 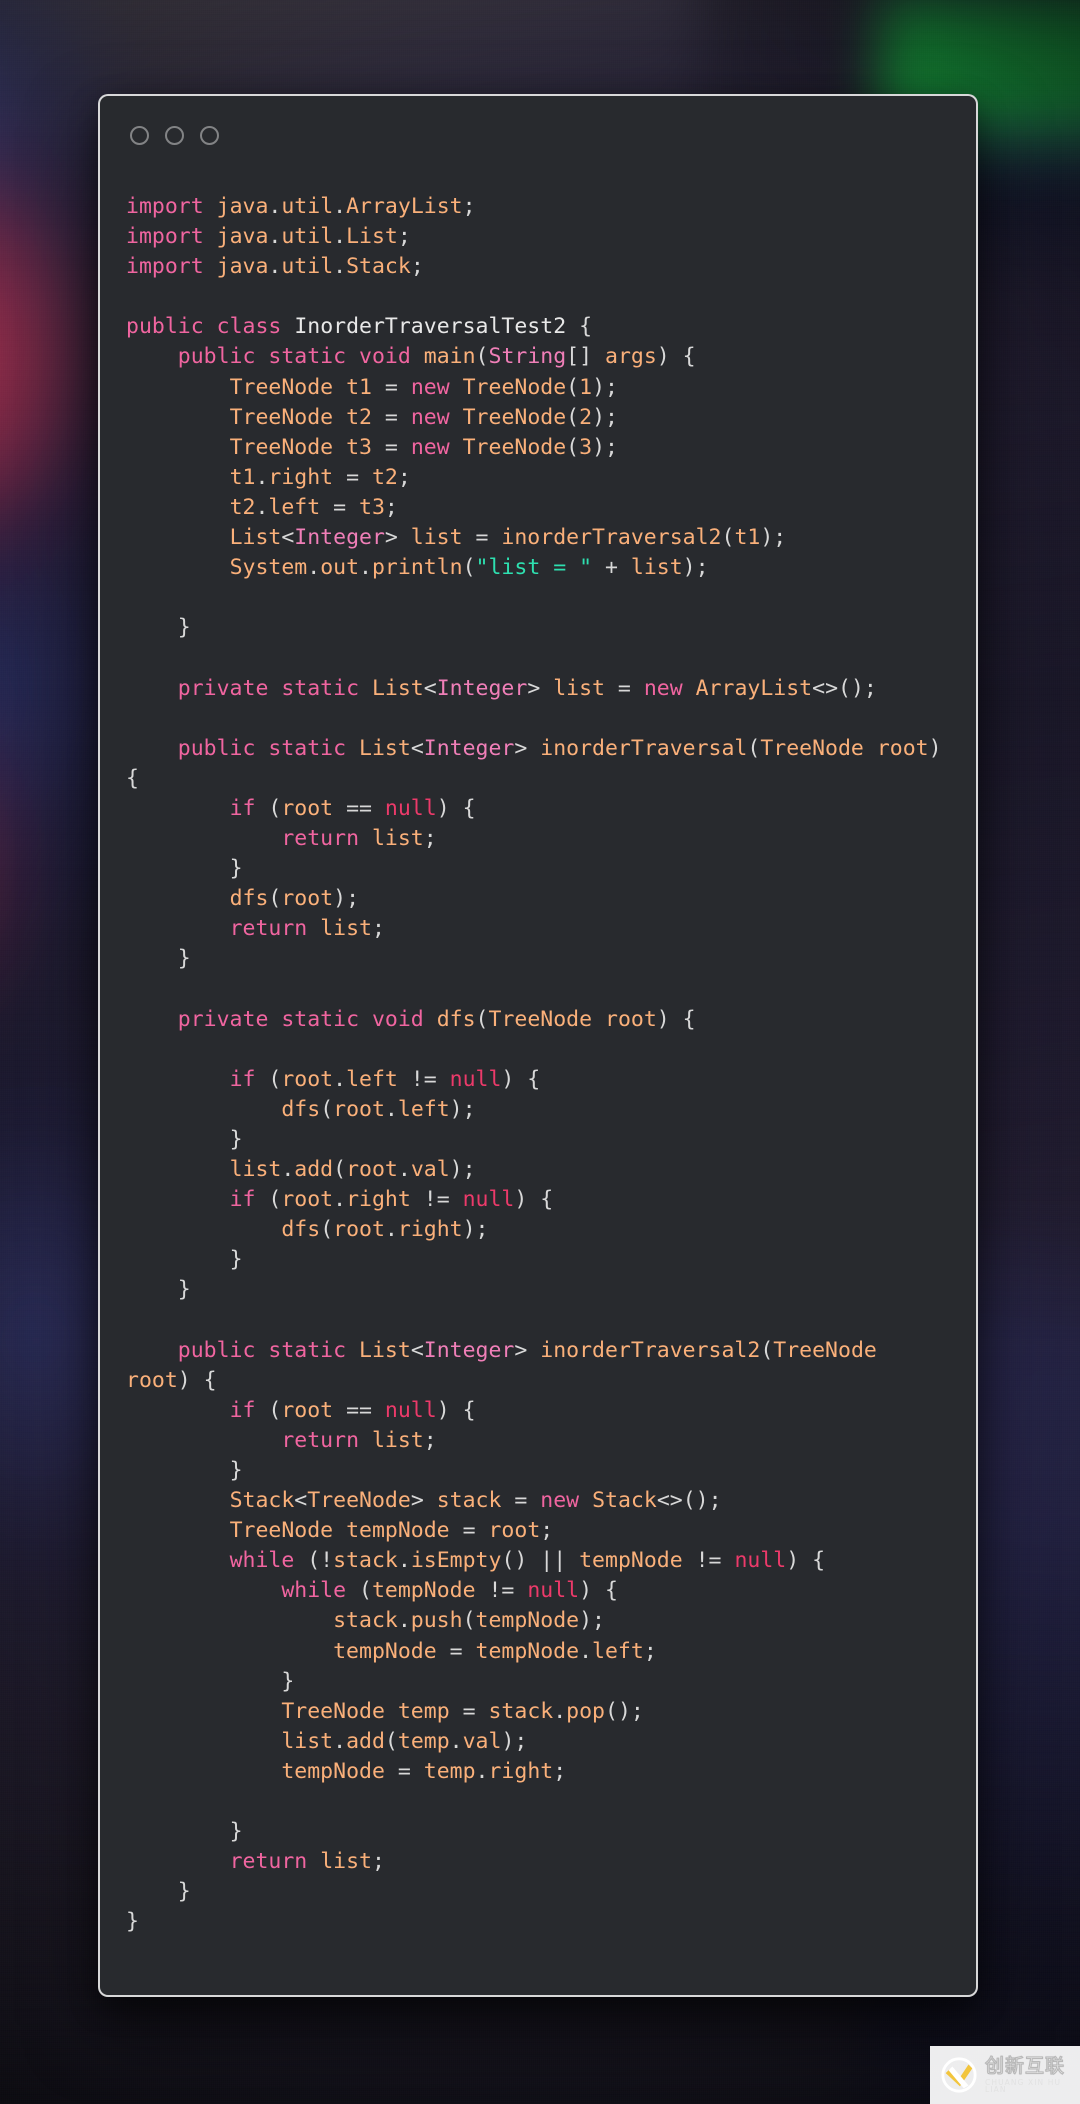 I want to click on code-line: import java.util.Stack;, so click(x=275, y=267).